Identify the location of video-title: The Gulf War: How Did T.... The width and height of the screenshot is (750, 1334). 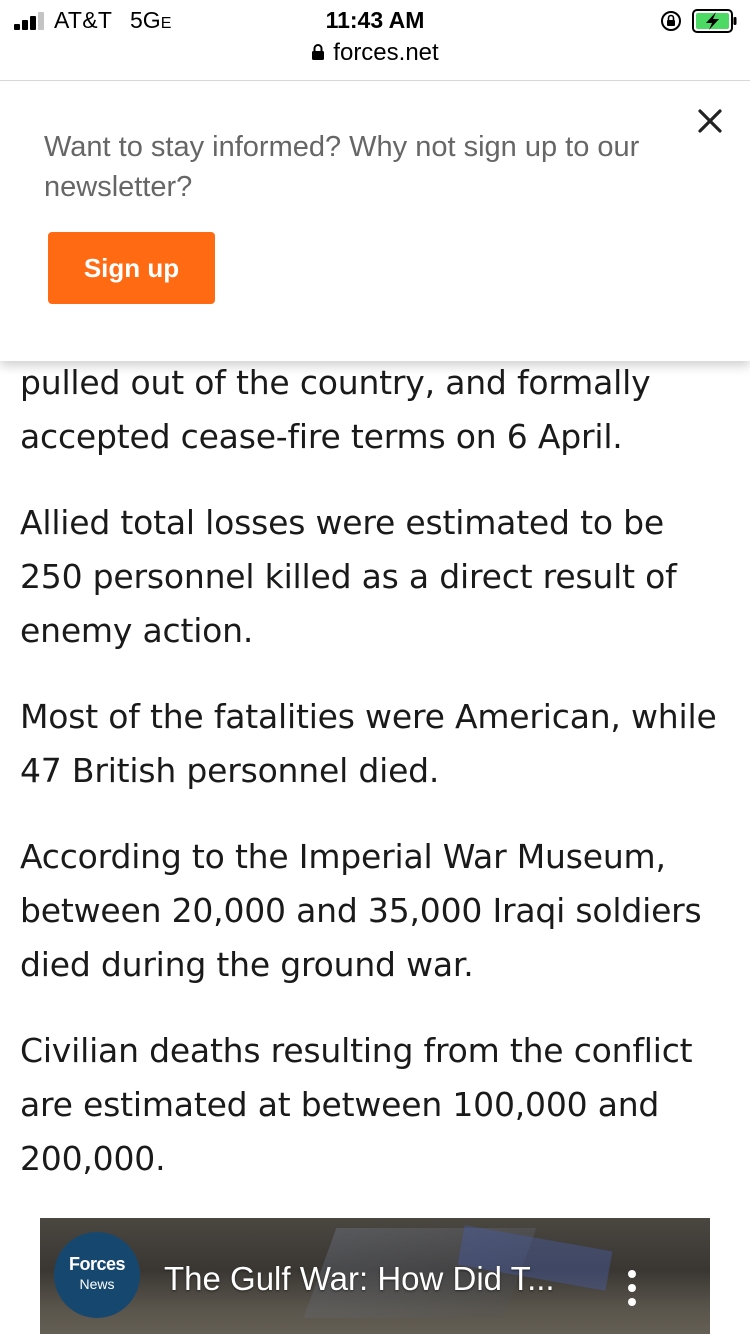
(374, 1279).